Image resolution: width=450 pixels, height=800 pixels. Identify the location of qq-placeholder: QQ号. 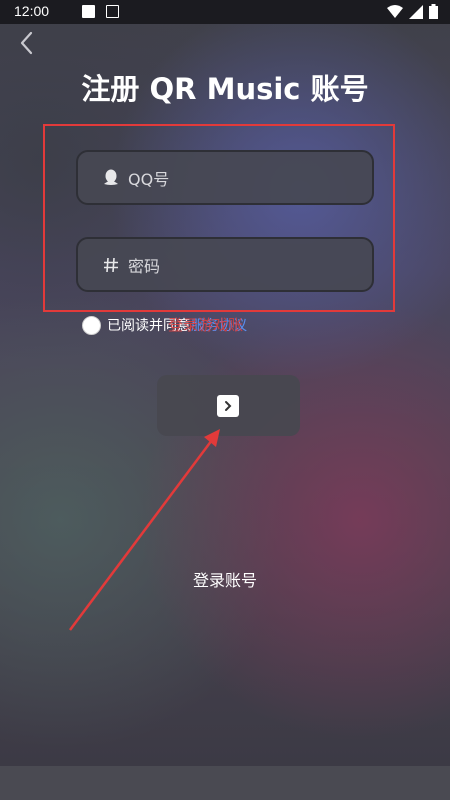
(149, 179).